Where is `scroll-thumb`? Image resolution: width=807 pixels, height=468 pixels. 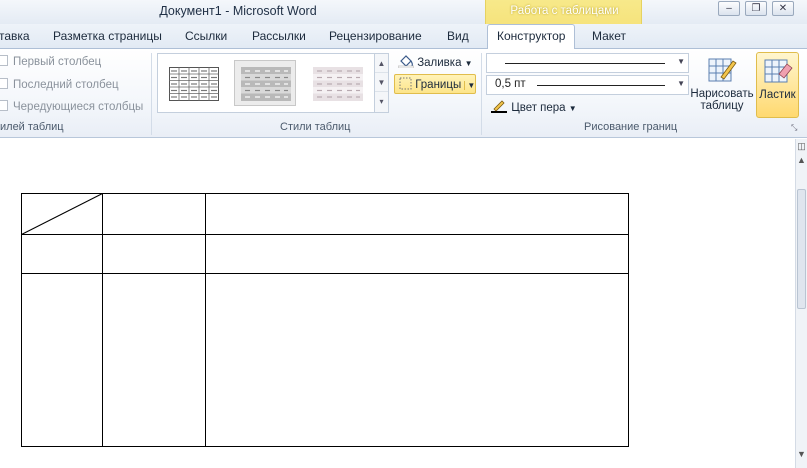
scroll-thumb is located at coordinates (801, 249).